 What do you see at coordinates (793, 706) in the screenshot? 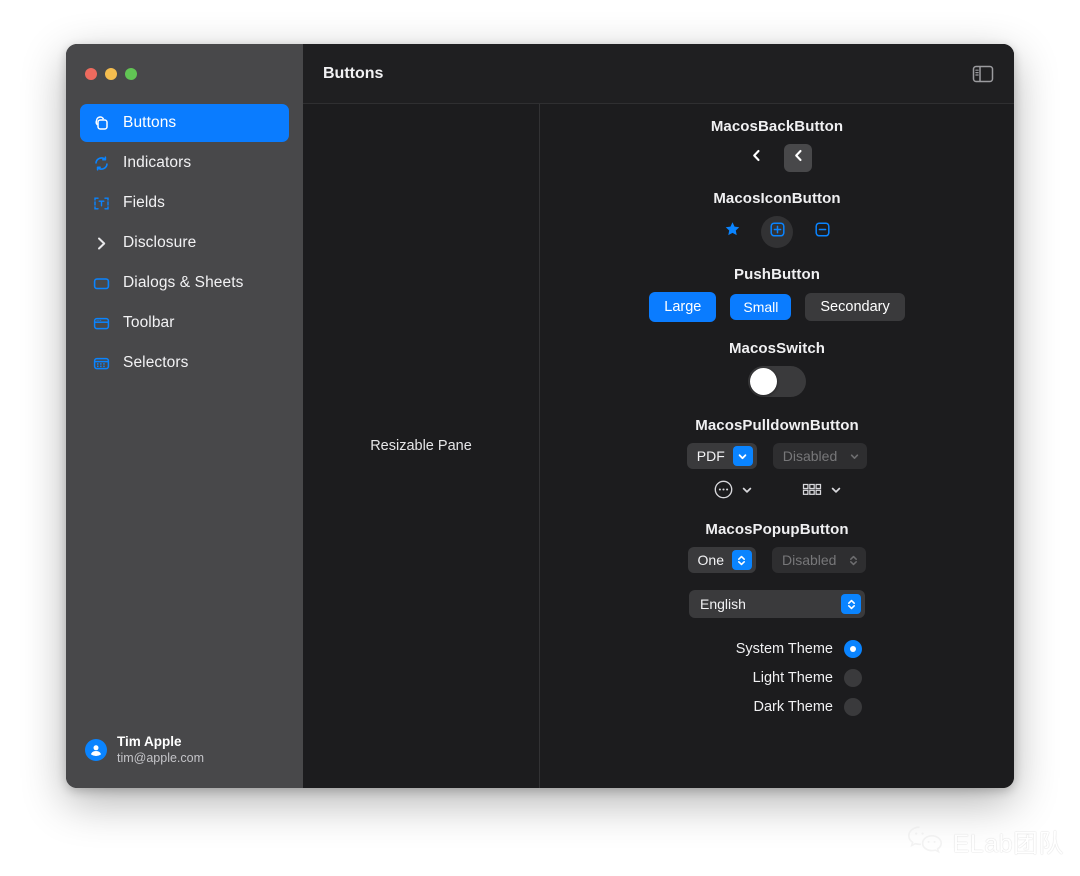
I see `radio-label: Dark Theme` at bounding box center [793, 706].